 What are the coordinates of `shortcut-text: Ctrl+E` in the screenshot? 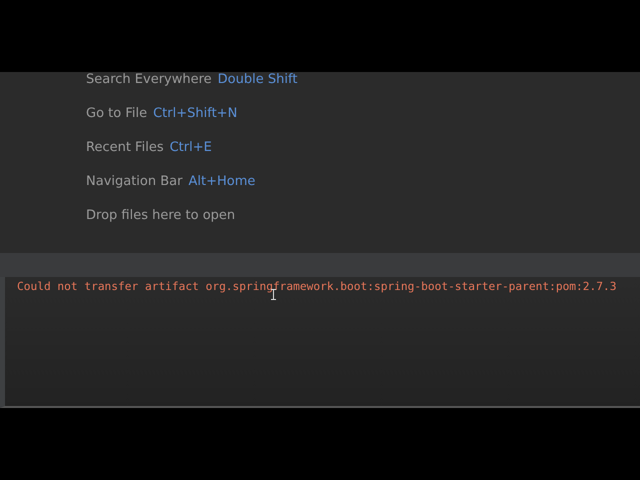 It's located at (191, 148).